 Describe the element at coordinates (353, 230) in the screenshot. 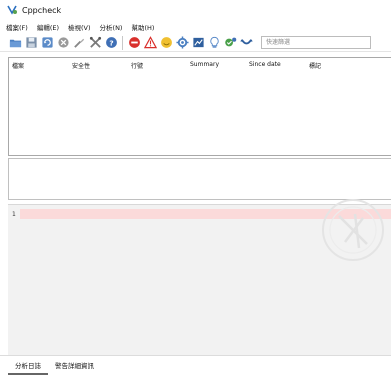

I see `watermark-logo` at that location.